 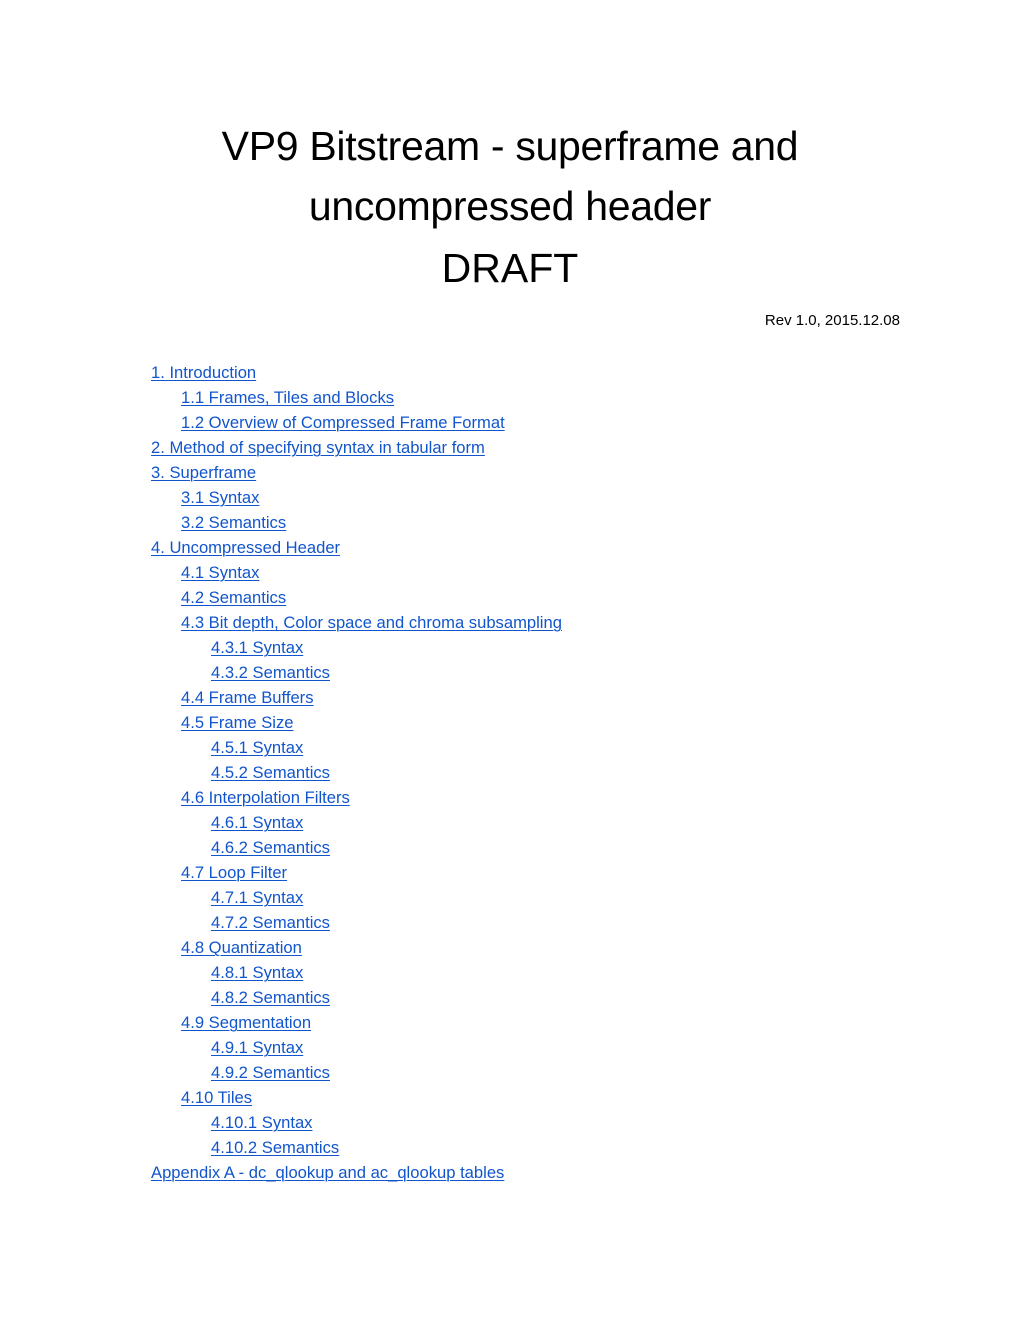 I want to click on toc-entry: 4.5.2 Semantics, so click(x=356, y=772).